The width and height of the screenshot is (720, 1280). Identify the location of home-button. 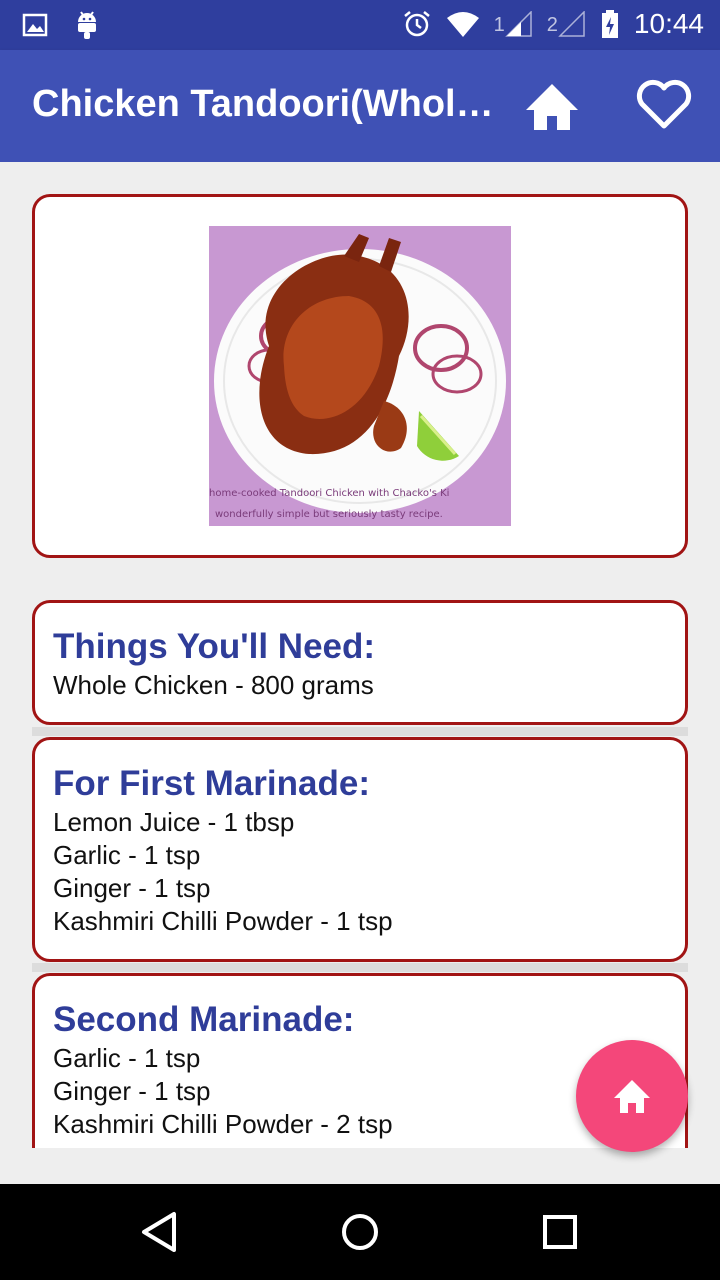
(552, 106).